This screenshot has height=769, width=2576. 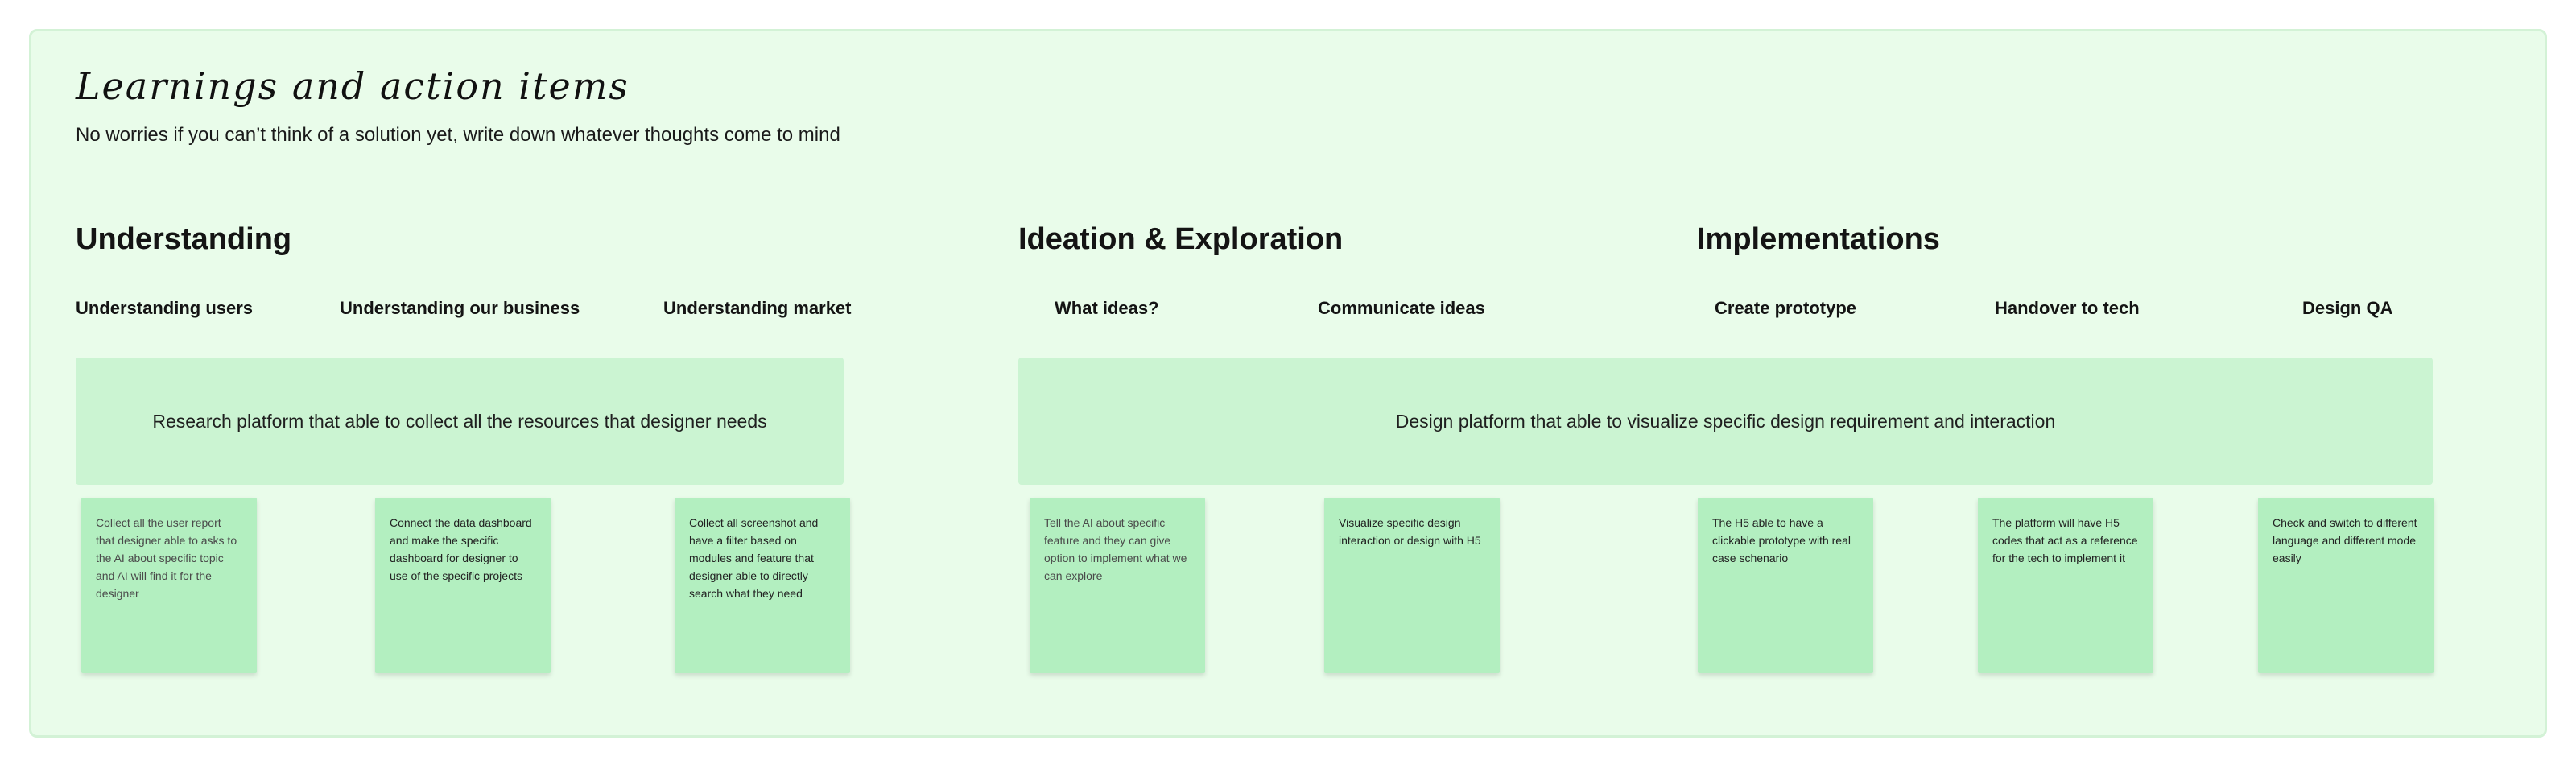 What do you see at coordinates (184, 239) in the screenshot?
I see `section-title-understanding: Understanding` at bounding box center [184, 239].